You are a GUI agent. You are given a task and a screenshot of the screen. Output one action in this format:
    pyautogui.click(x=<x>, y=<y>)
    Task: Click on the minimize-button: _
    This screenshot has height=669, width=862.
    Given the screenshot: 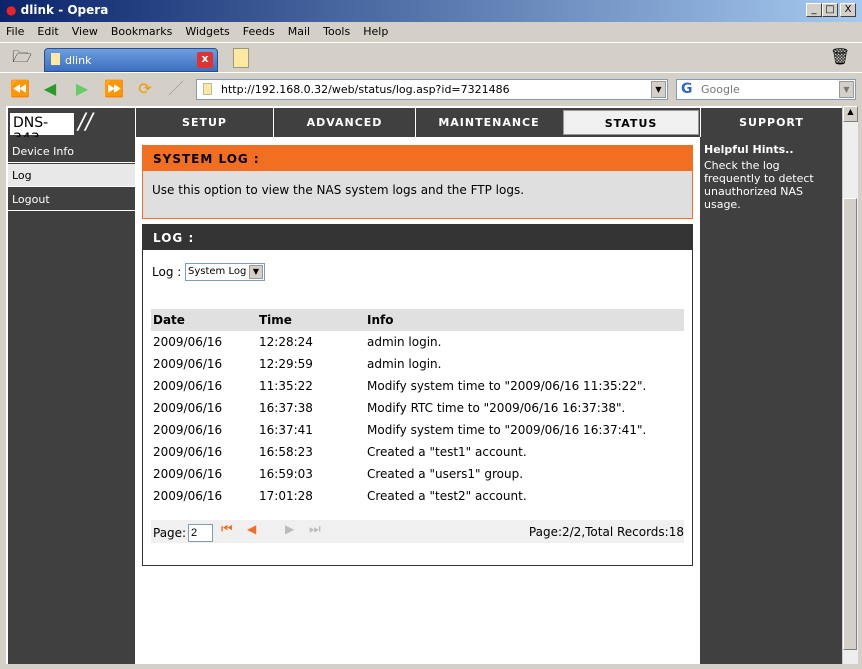 What is the action you would take?
    pyautogui.click(x=814, y=10)
    